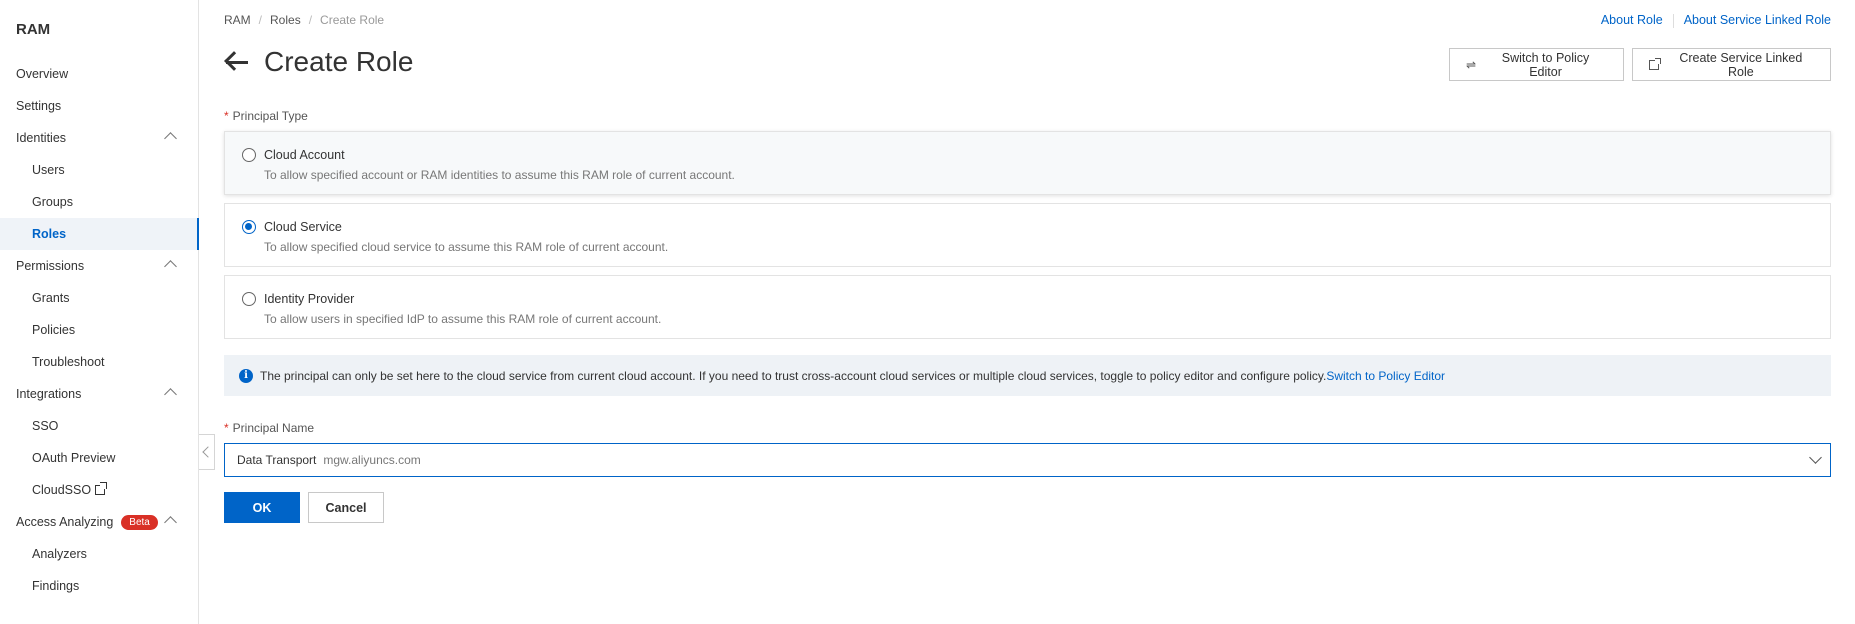  Describe the element at coordinates (99, 426) in the screenshot. I see `sidebar-item-sso: SSO` at that location.